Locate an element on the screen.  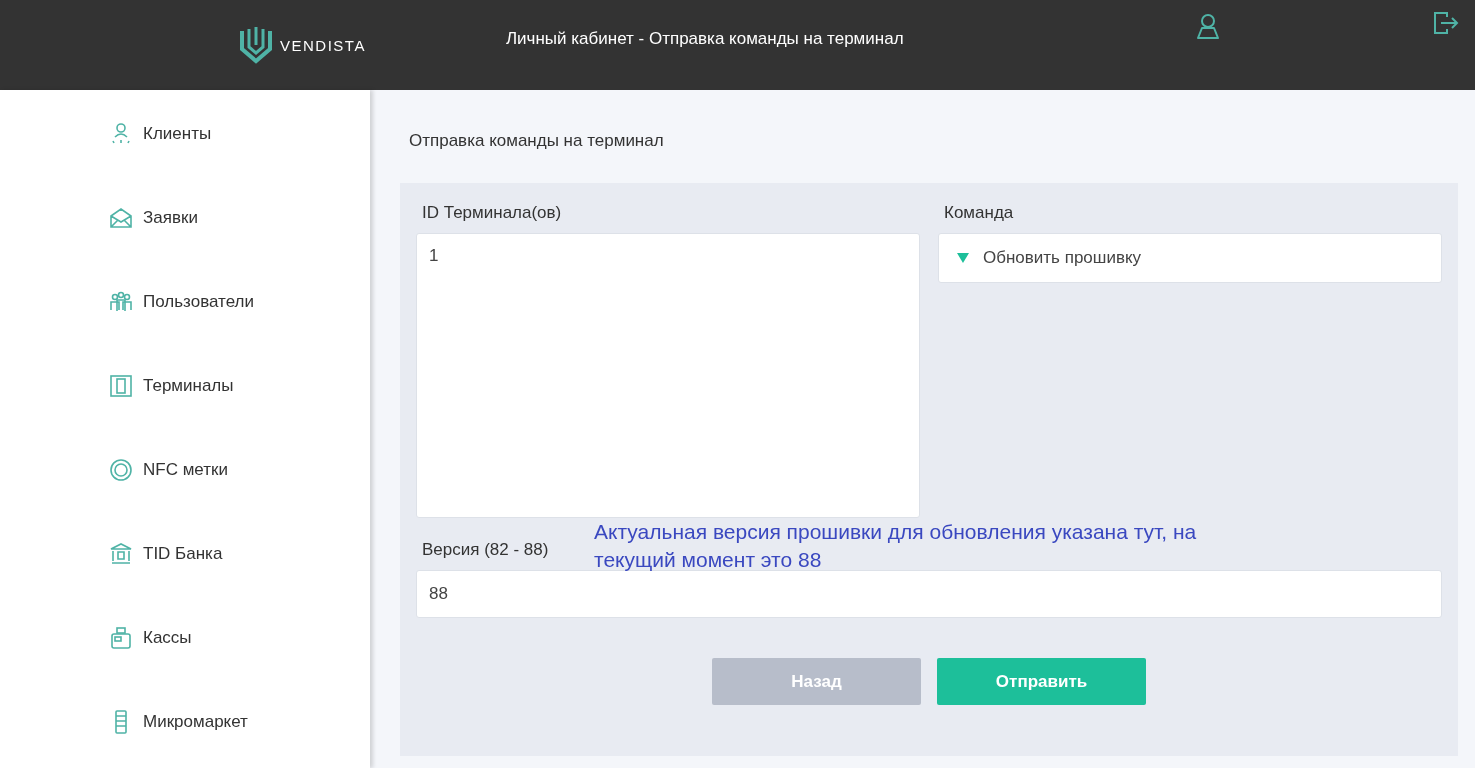
cash-register-icon is located at coordinates (121, 638).